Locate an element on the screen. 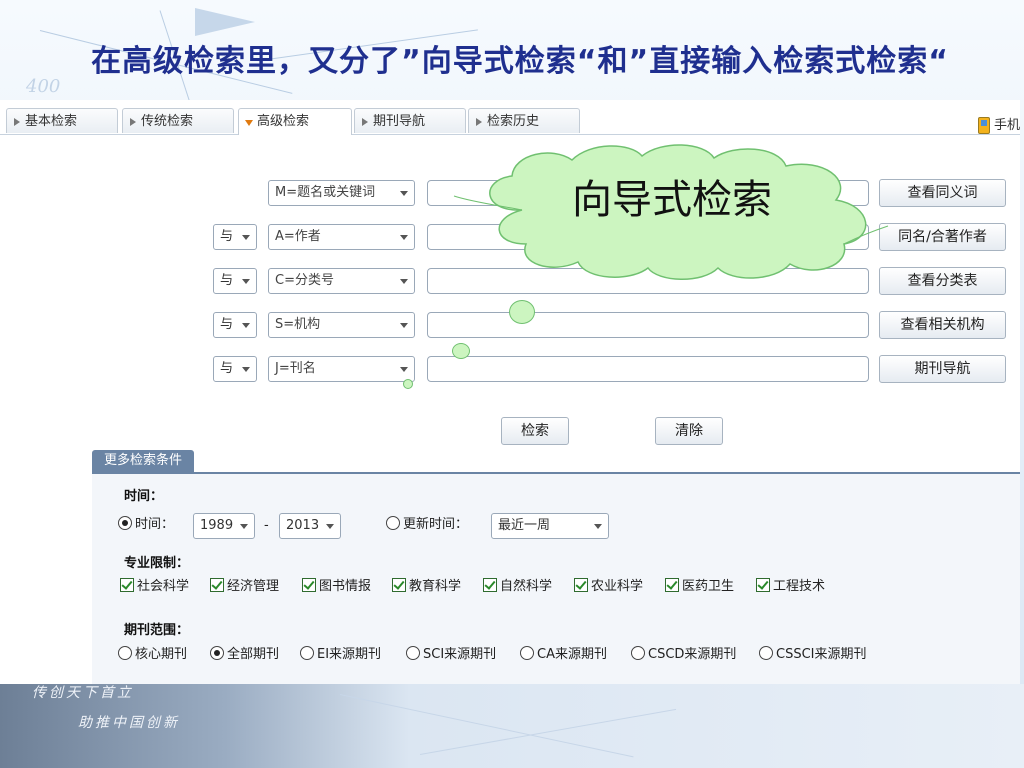 The image size is (1024, 768). year-range-dash: - is located at coordinates (266, 525).